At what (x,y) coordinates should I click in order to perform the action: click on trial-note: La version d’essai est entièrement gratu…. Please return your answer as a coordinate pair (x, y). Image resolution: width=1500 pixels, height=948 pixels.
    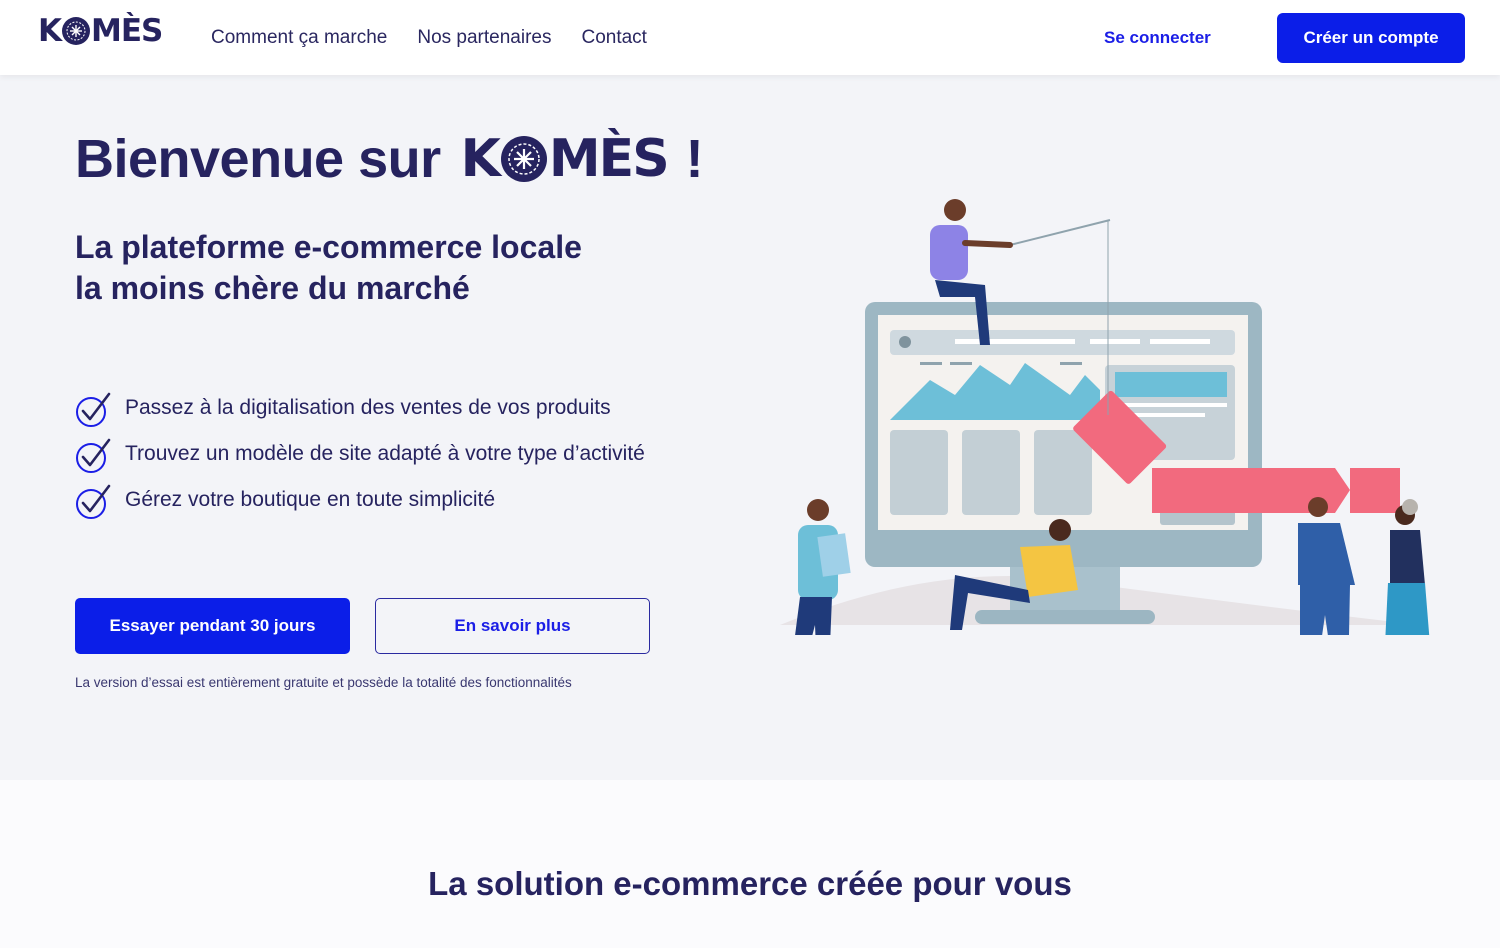
    Looking at the image, I should click on (323, 682).